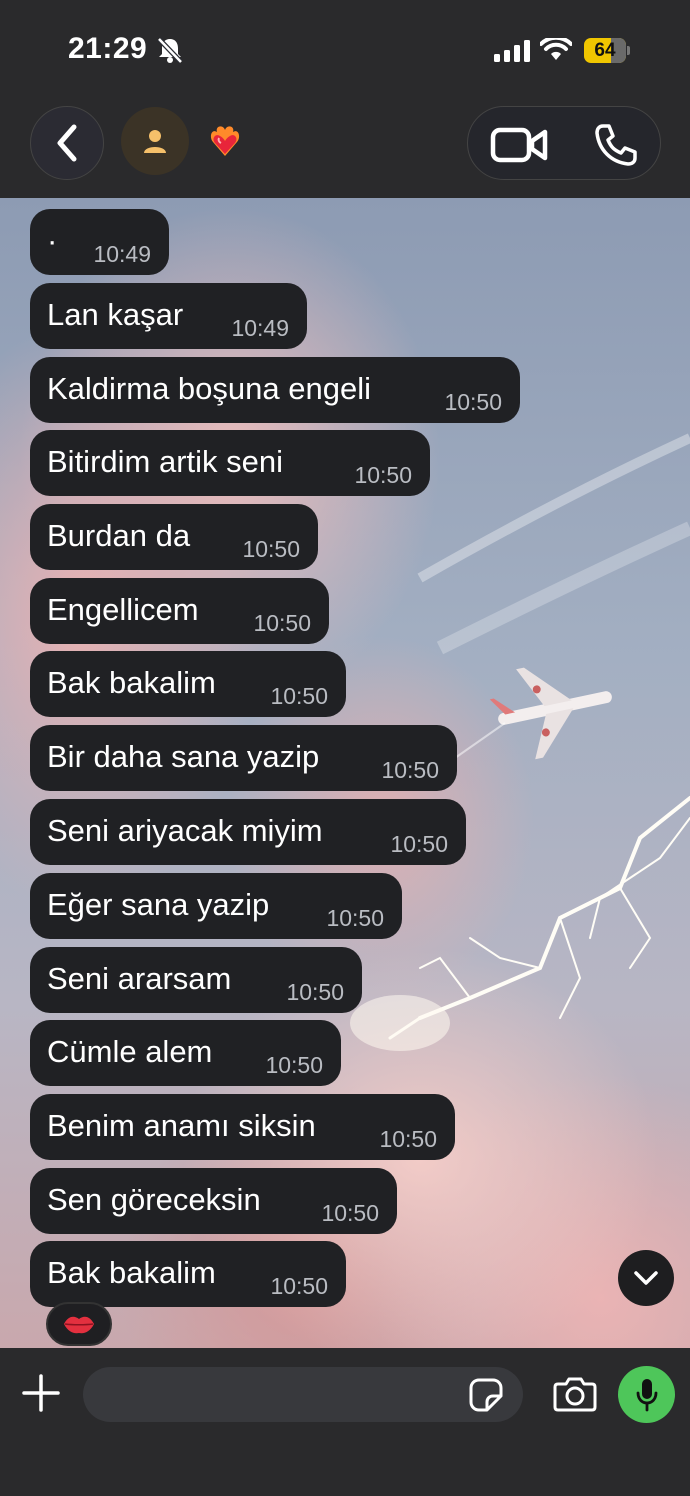 The width and height of the screenshot is (690, 1496). I want to click on person-icon, so click(155, 141).